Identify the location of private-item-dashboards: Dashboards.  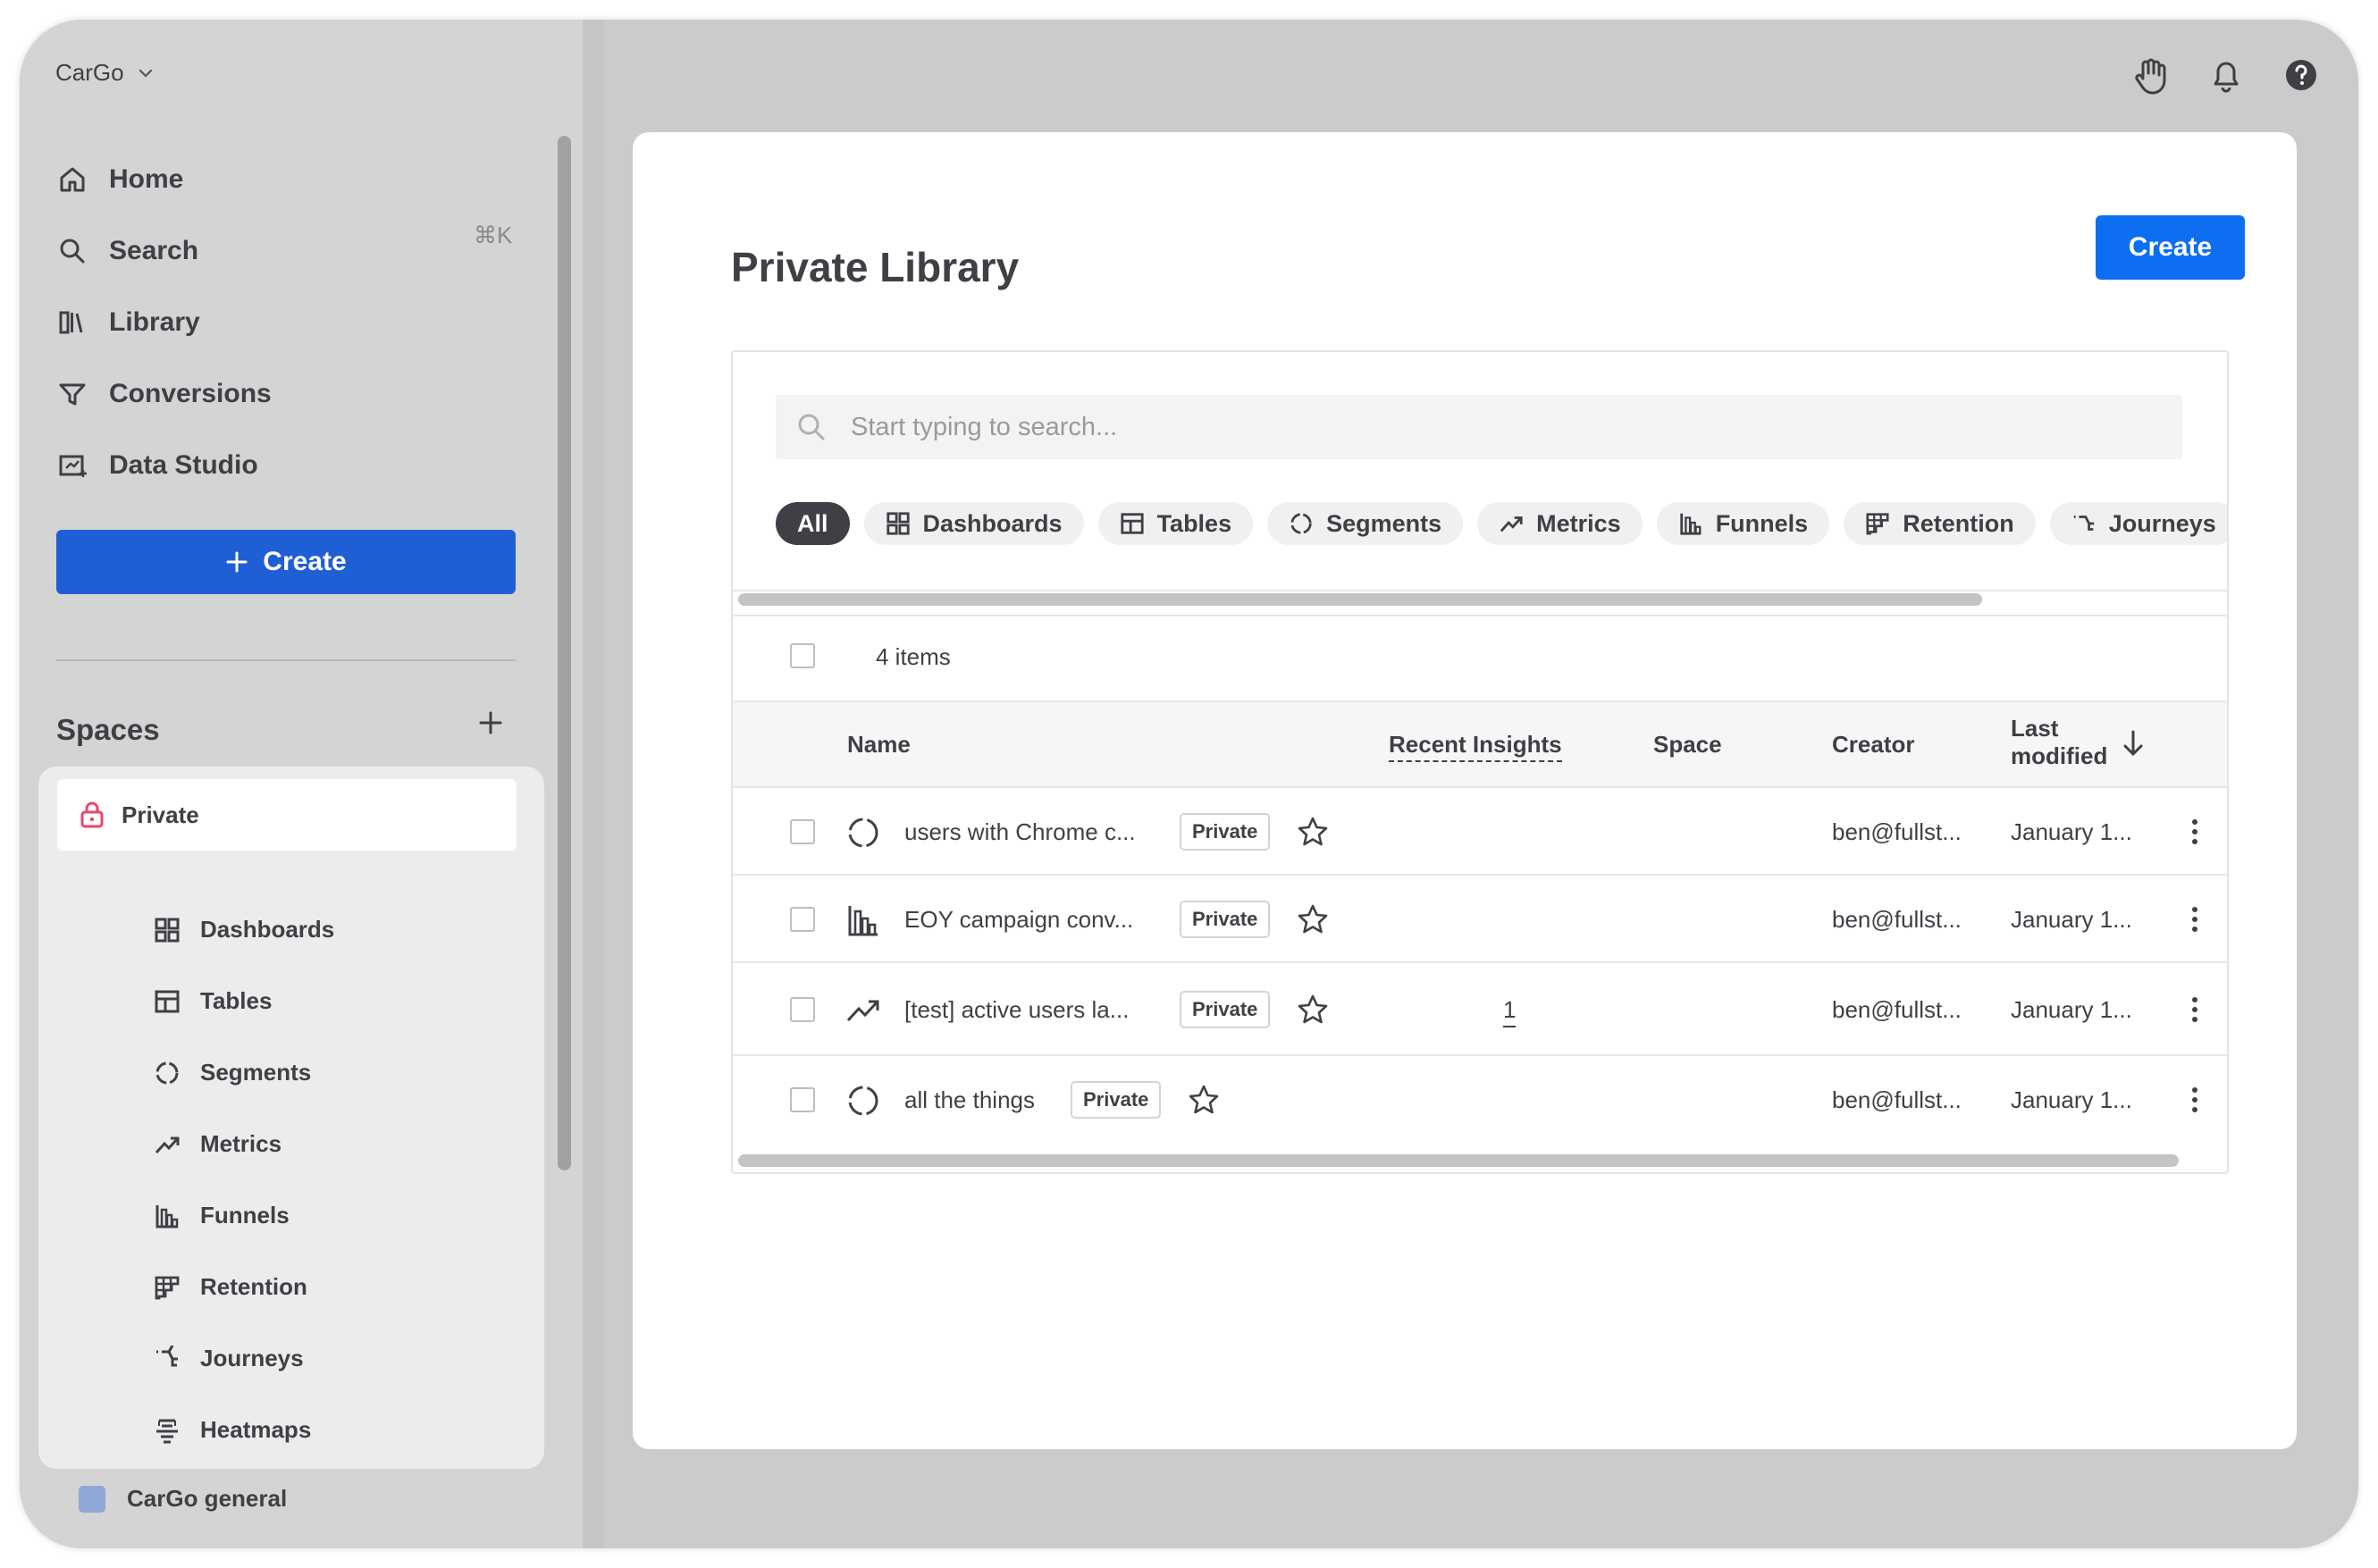
(244, 929).